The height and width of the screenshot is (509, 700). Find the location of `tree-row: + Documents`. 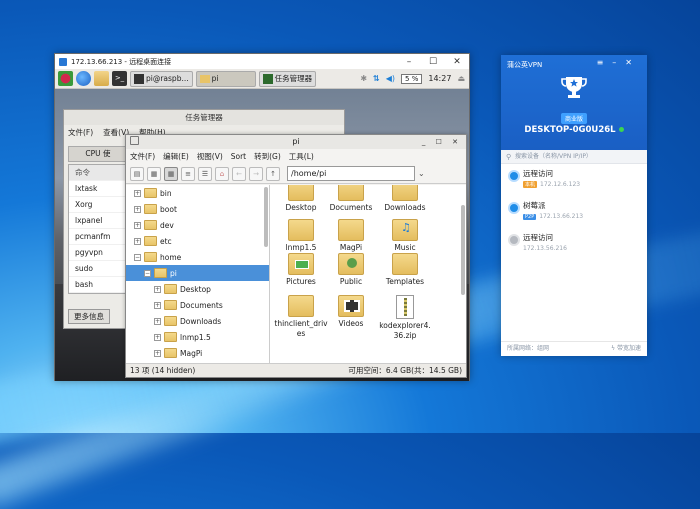

tree-row: + Documents is located at coordinates (197, 305).